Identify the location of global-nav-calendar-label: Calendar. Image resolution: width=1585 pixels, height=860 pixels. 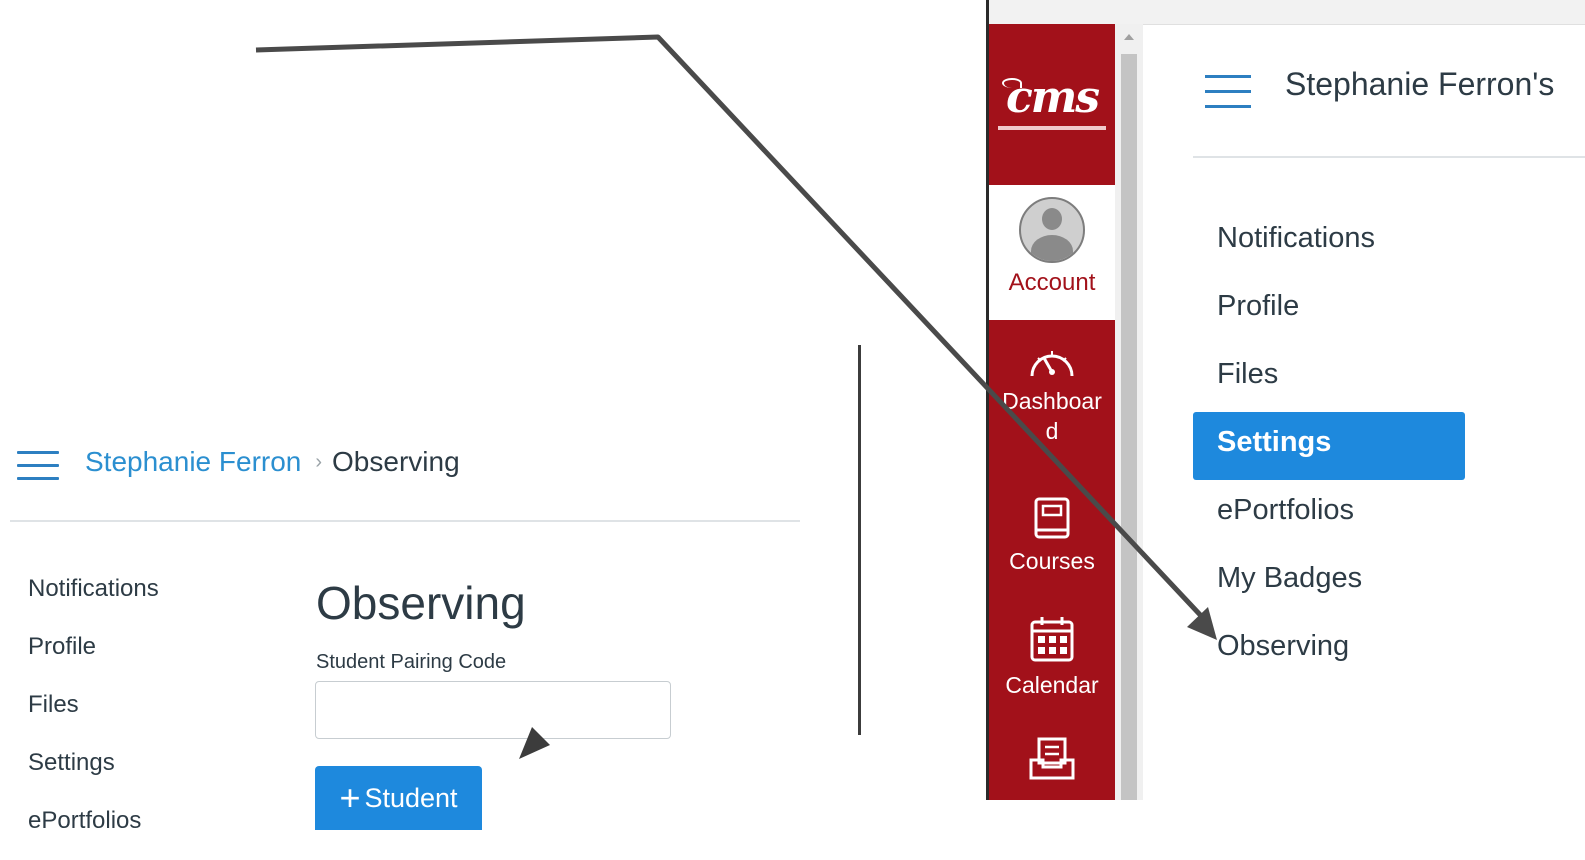
(1052, 685).